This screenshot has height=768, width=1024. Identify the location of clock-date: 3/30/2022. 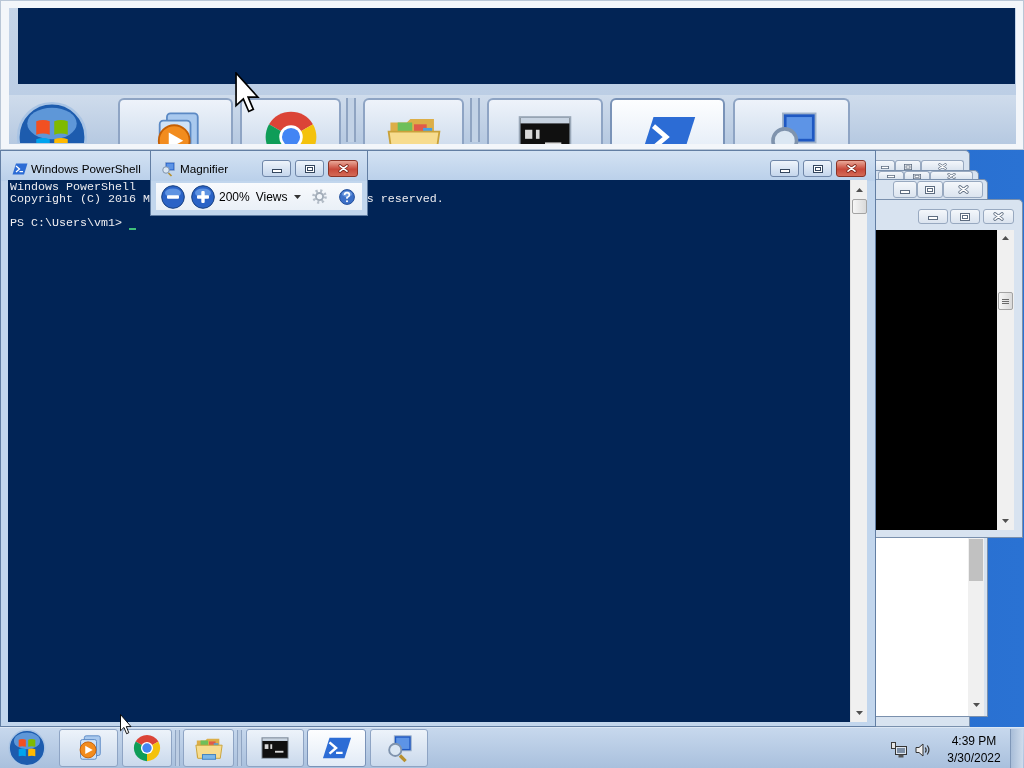
(974, 758).